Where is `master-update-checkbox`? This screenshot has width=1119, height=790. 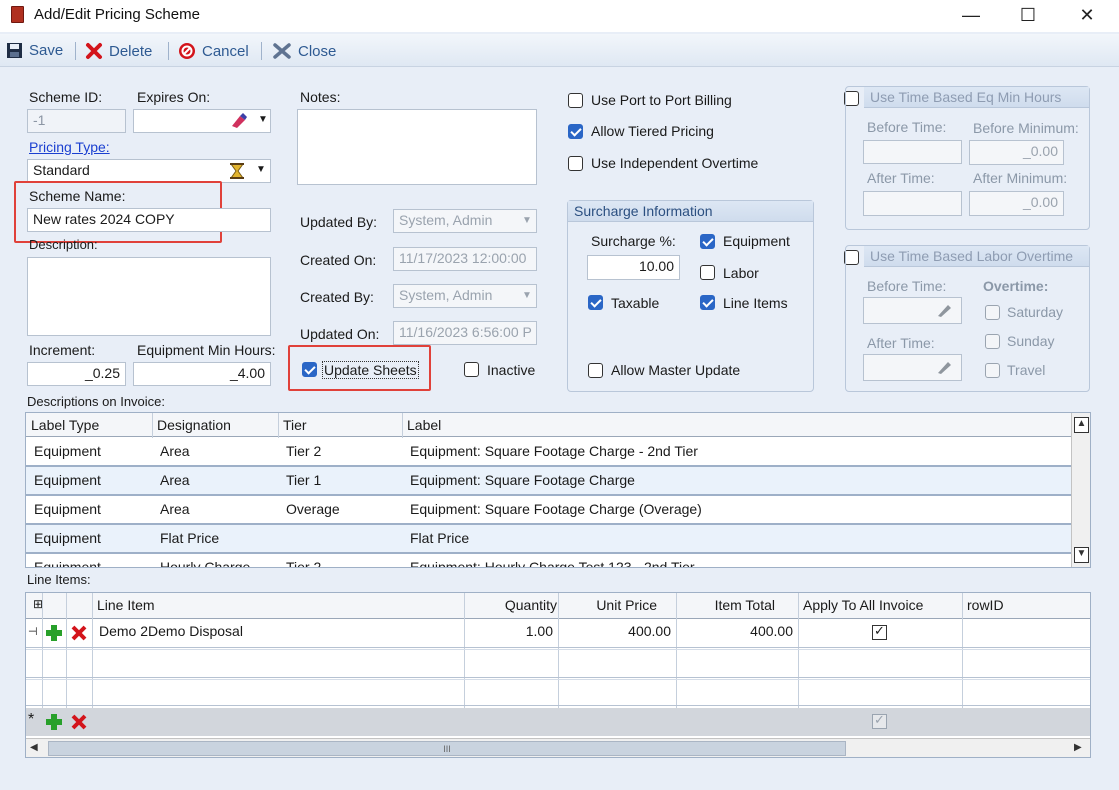
master-update-checkbox is located at coordinates (595, 370).